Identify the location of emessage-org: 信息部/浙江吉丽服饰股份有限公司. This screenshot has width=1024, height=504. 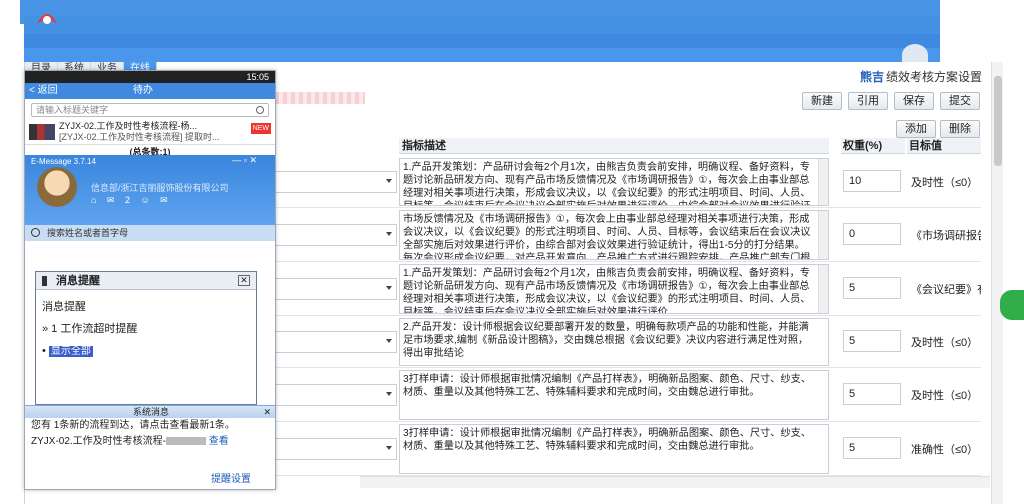
(160, 188).